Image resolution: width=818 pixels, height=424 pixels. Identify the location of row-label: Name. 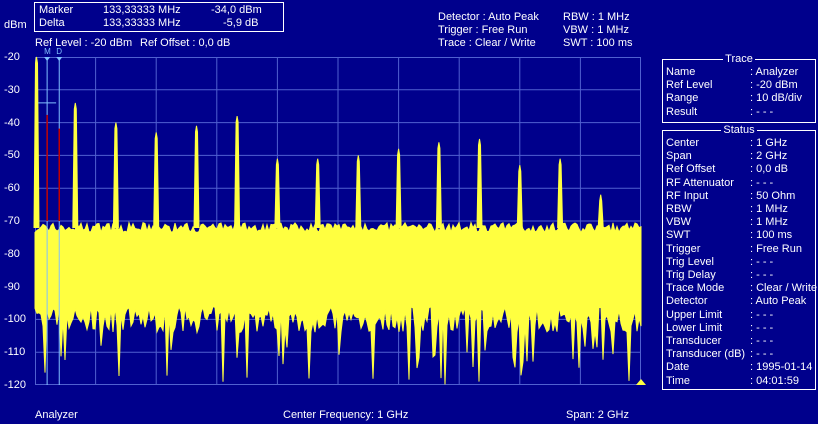
(681, 72).